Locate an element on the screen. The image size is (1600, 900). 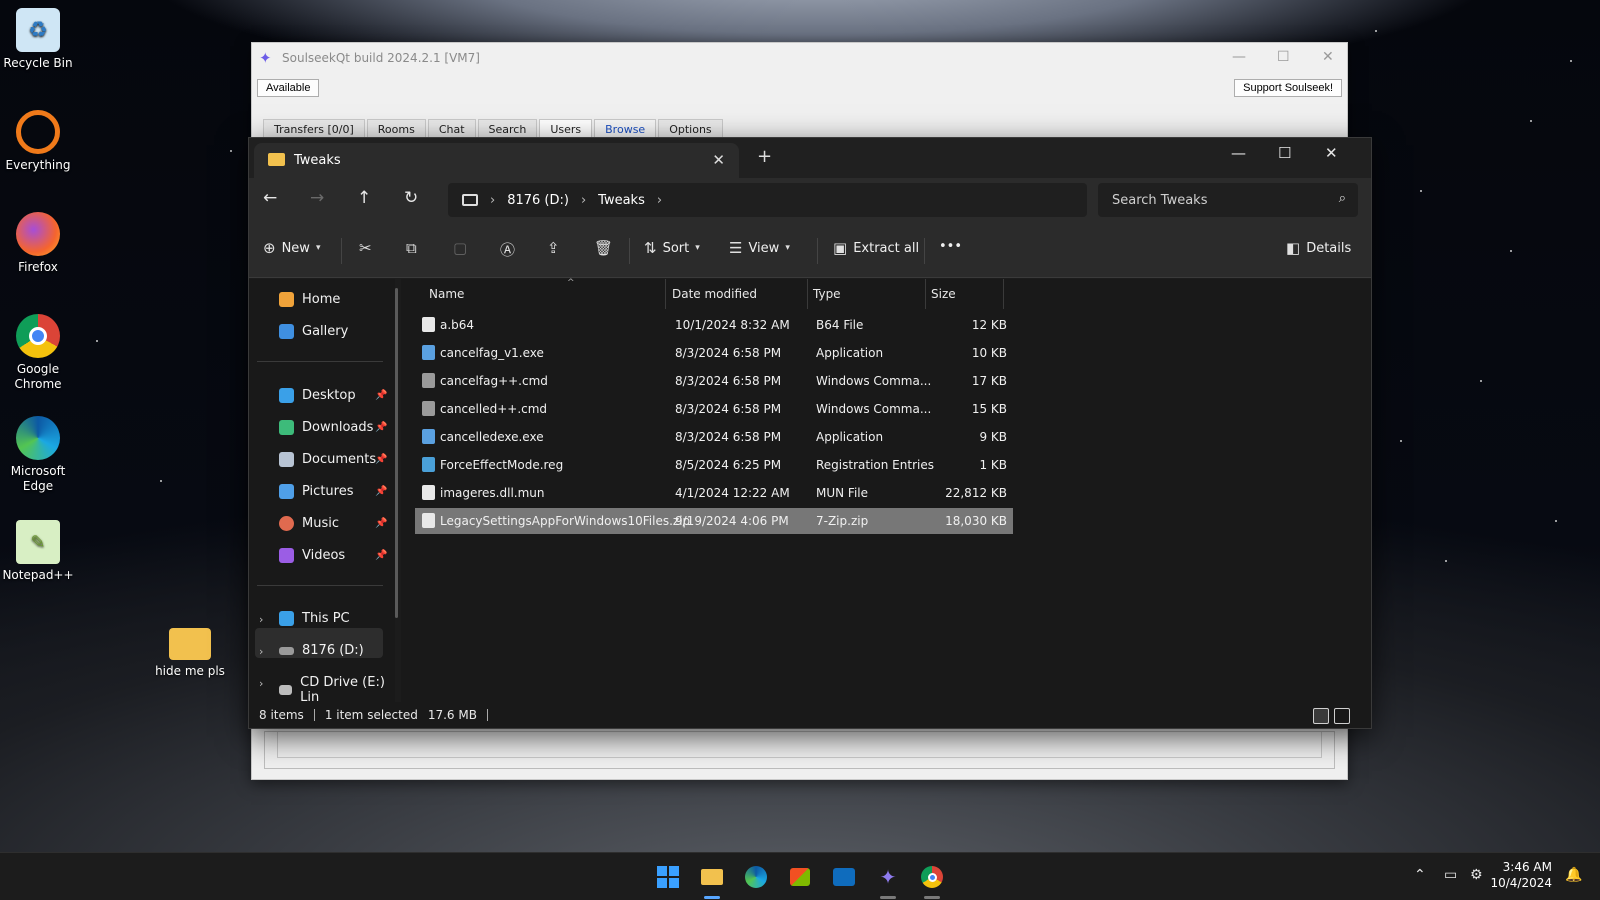
tab-chat: Chat is located at coordinates (451, 129).